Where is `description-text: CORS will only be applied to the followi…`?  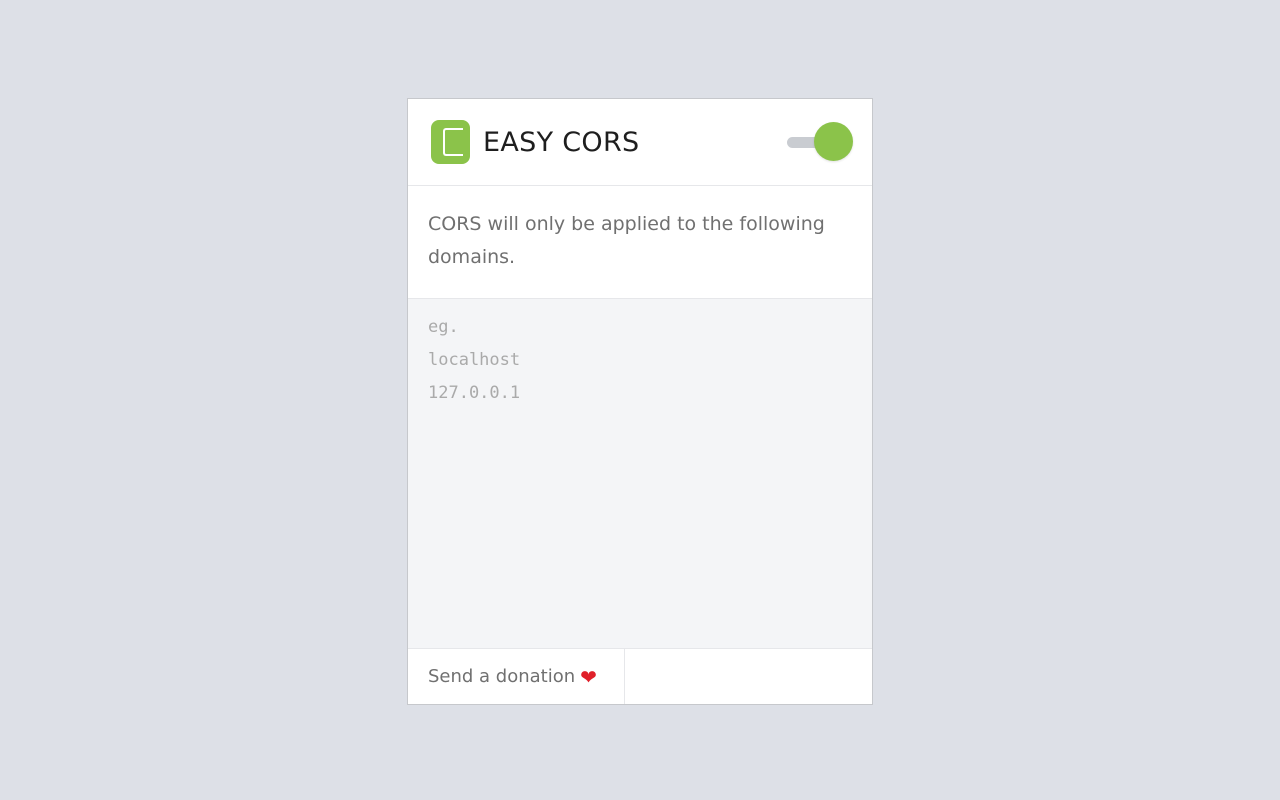
description-text: CORS will only be applied to the followi… is located at coordinates (640, 242).